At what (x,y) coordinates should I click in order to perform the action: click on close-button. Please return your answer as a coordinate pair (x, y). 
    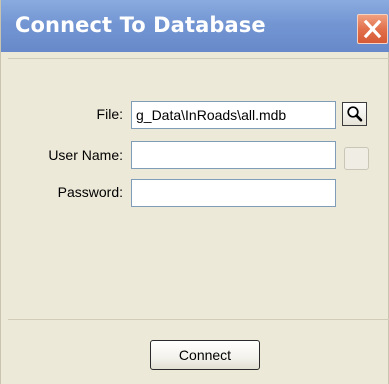
    Looking at the image, I should click on (372, 29).